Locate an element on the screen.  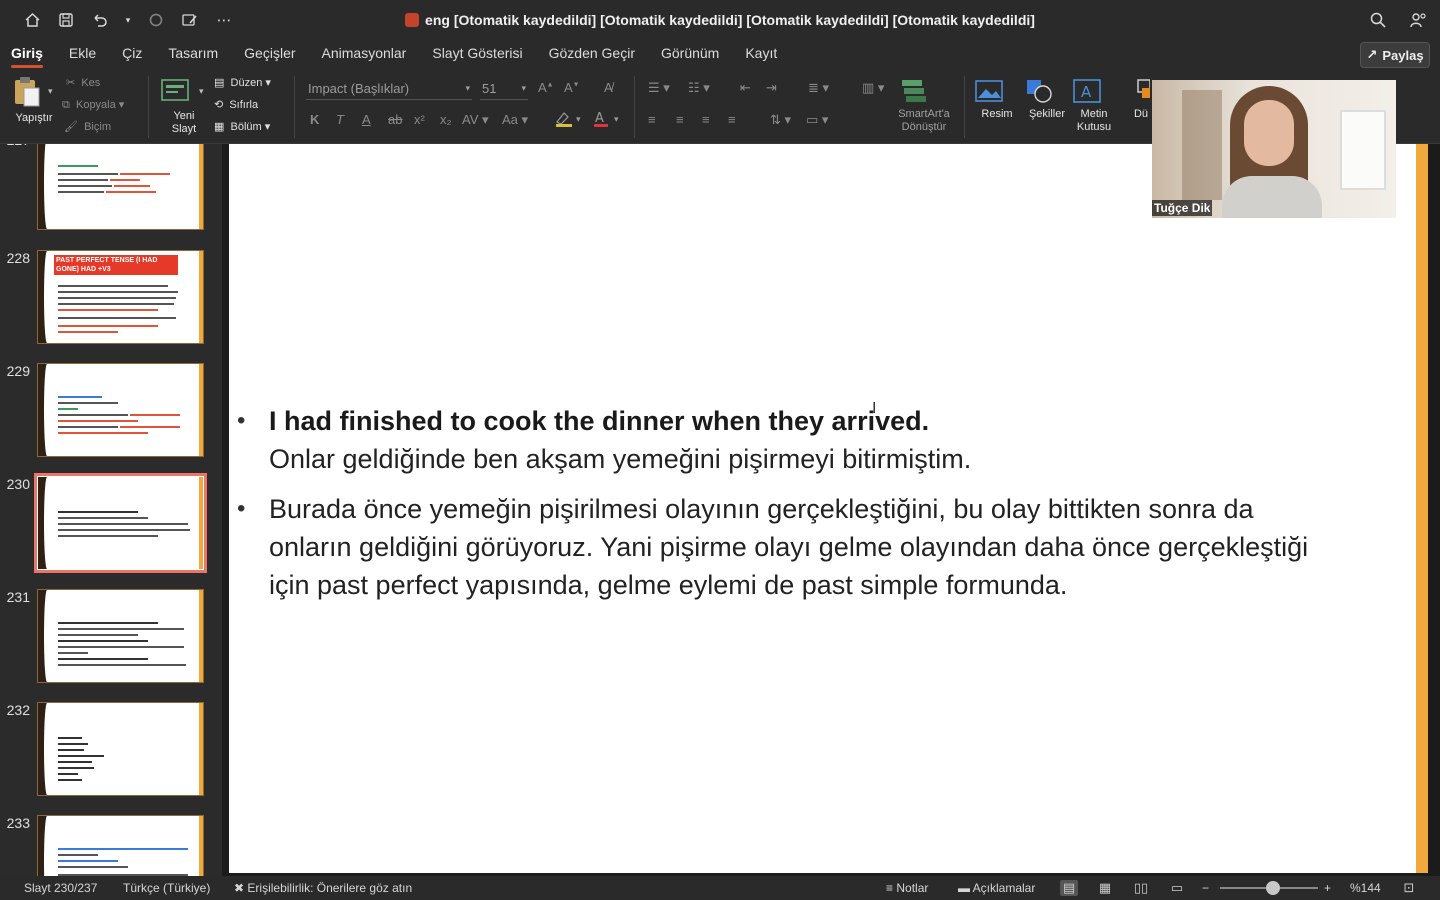
thumbnail-item: 231 is located at coordinates (111, 637).